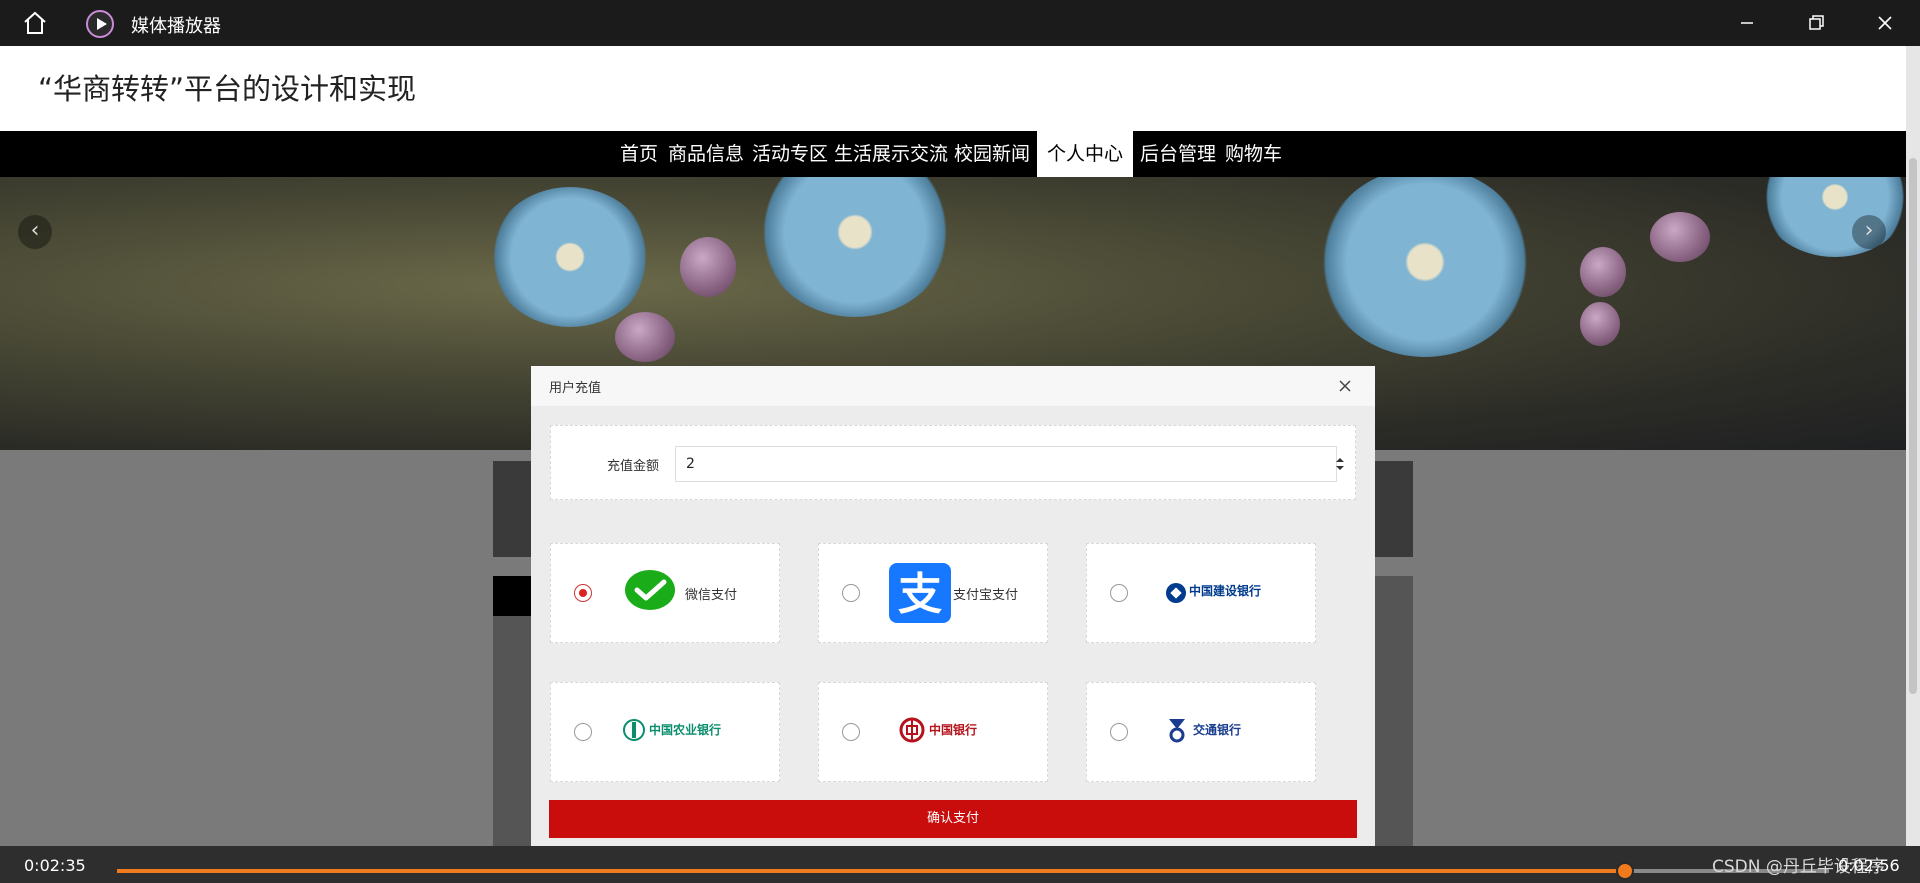 This screenshot has width=1920, height=883. I want to click on radio-wechat, so click(583, 593).